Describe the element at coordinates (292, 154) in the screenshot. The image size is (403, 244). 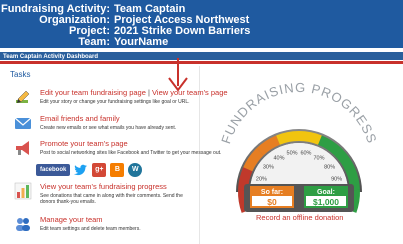
I see `gauge-tick-label: 50%` at that location.